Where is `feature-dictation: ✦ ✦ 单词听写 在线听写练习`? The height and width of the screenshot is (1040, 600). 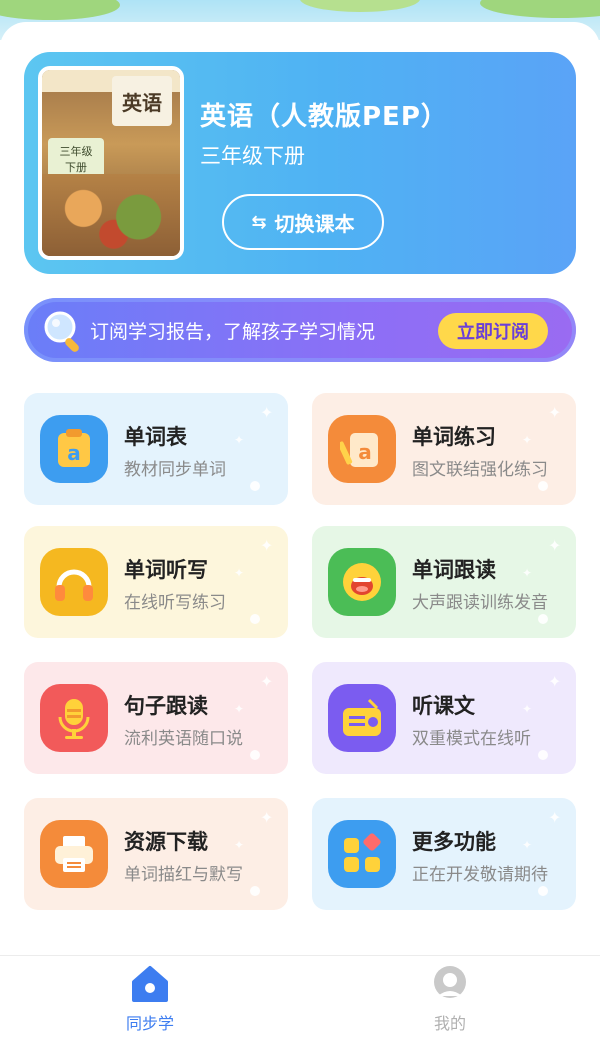
feature-dictation: ✦ ✦ 单词听写 在线听写练习 is located at coordinates (156, 582).